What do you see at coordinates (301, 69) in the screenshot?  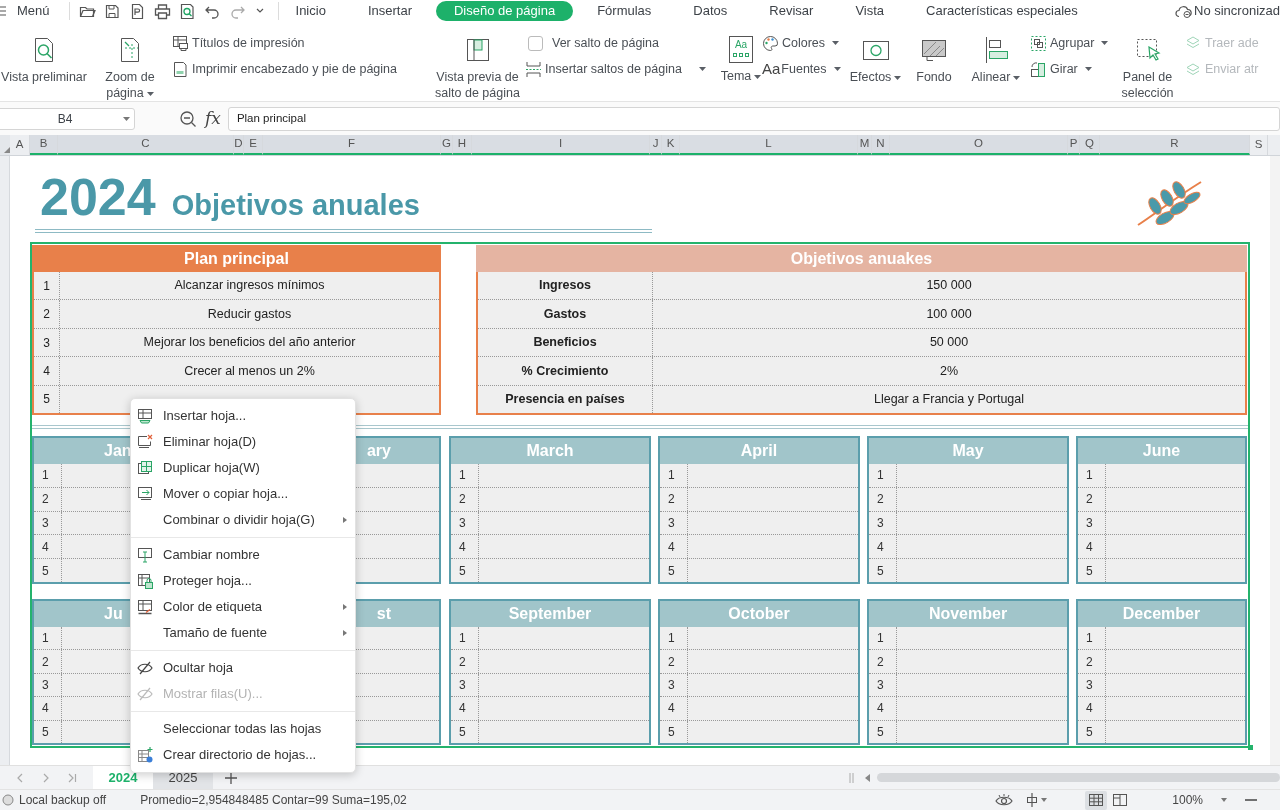 I see `ribbon-button: Imprimir encabezado y pie de página` at bounding box center [301, 69].